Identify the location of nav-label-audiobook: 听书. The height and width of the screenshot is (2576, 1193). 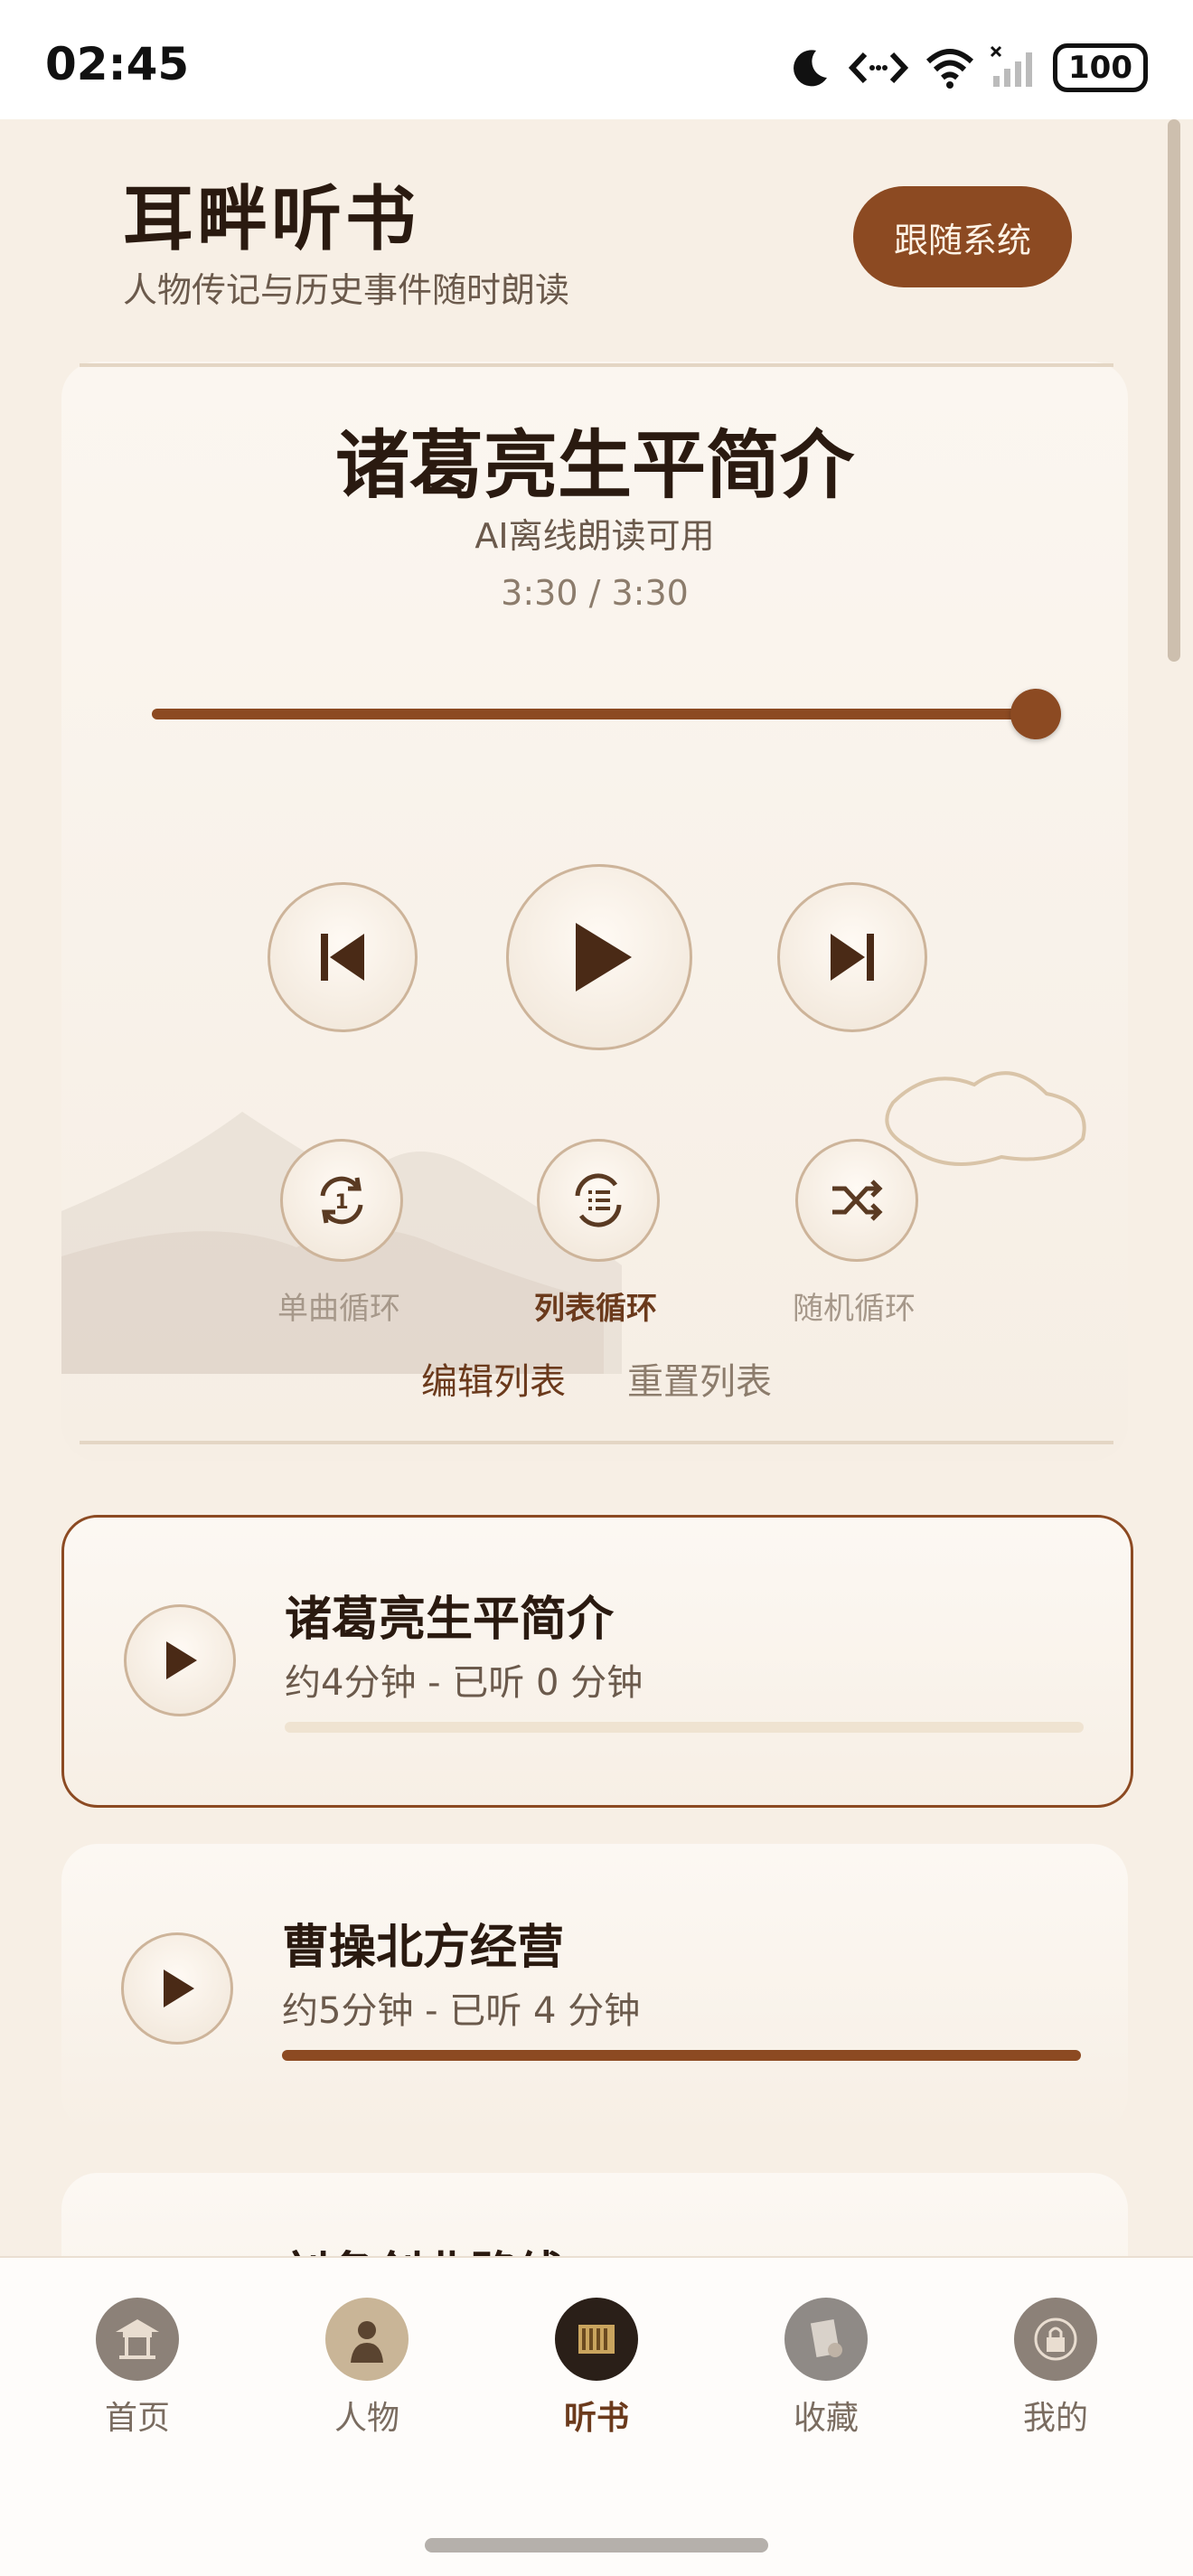
(596, 2419).